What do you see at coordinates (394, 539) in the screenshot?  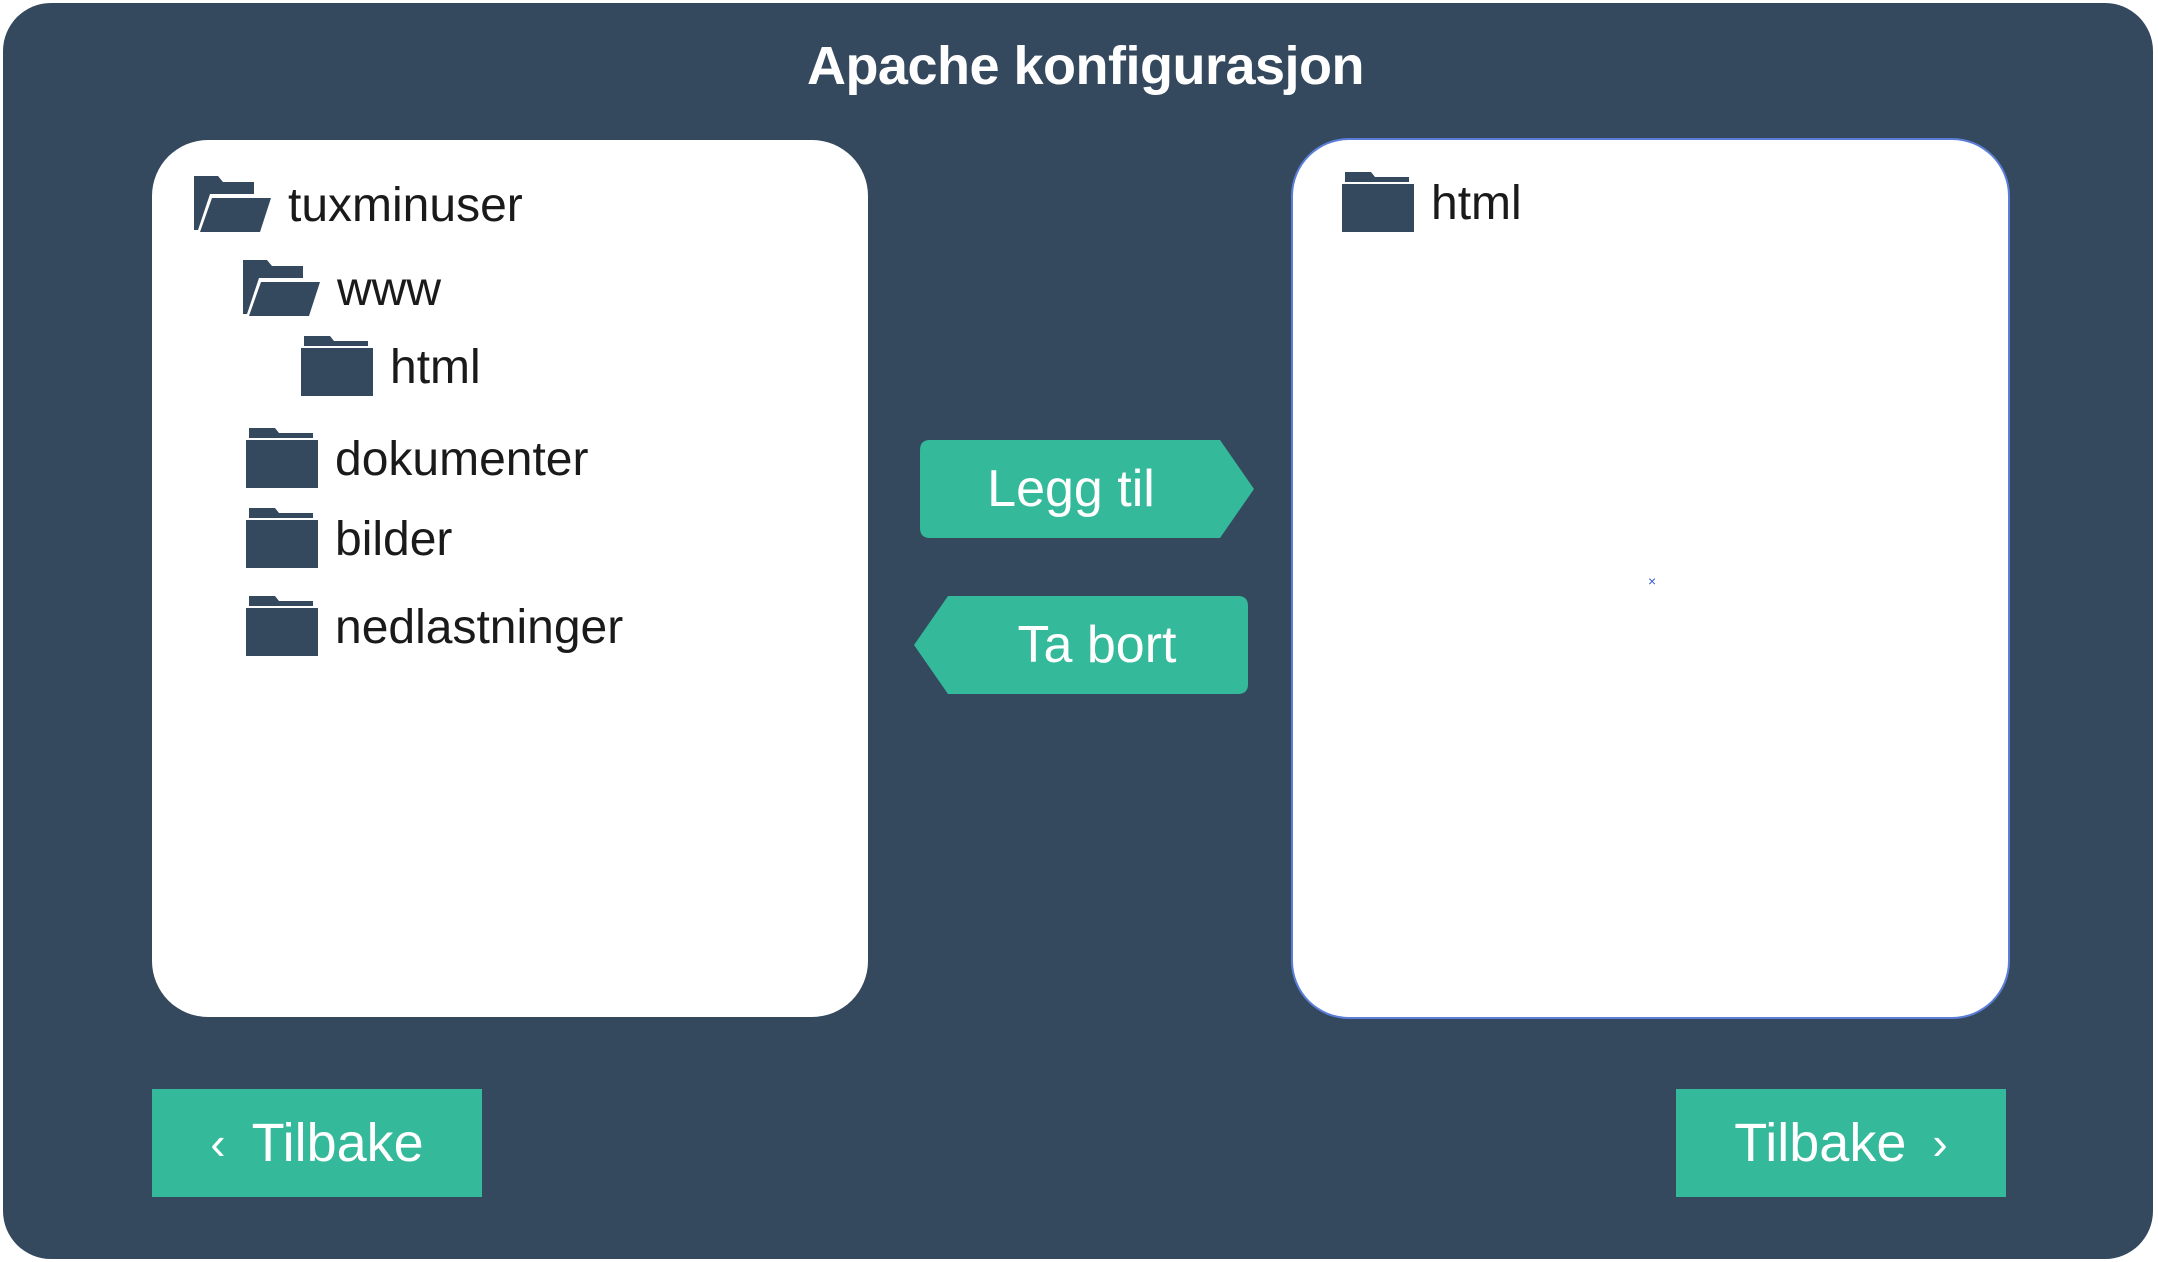 I see `tree-item-label: bilder` at bounding box center [394, 539].